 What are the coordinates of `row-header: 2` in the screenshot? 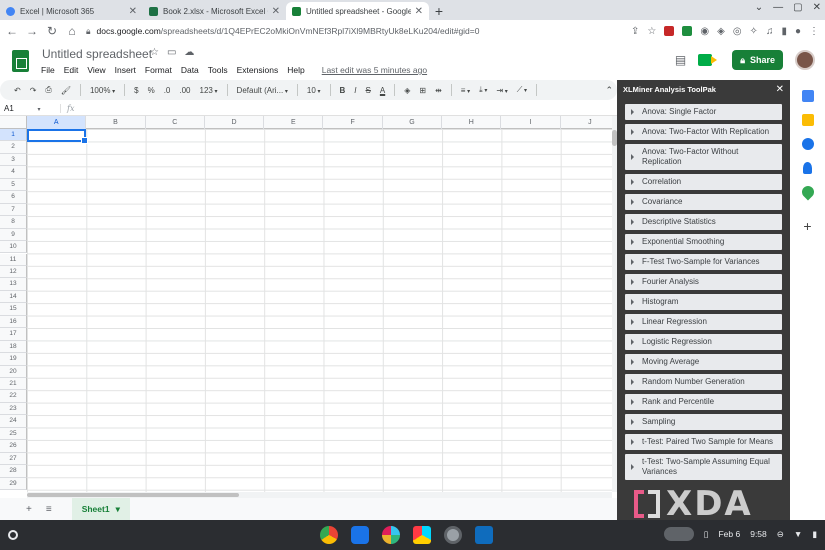 It's located at (13, 147).